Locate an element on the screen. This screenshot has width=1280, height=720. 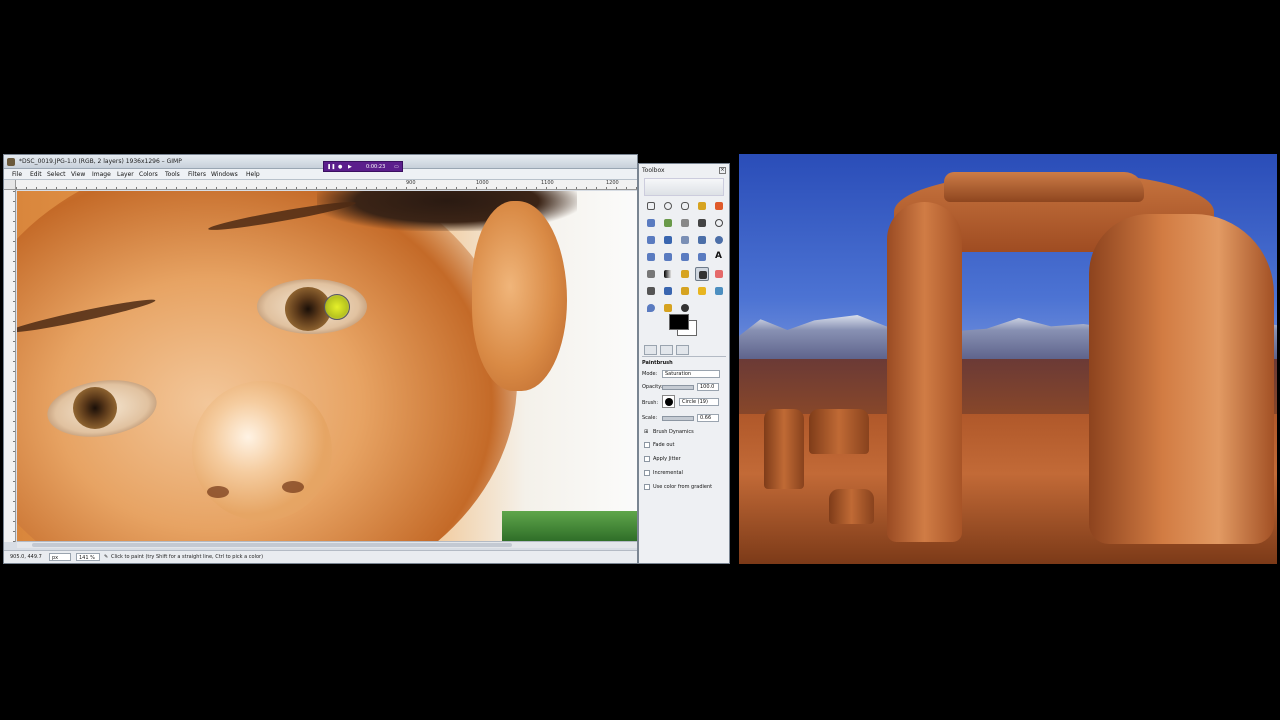
scale-field: 0.66 is located at coordinates (708, 418).